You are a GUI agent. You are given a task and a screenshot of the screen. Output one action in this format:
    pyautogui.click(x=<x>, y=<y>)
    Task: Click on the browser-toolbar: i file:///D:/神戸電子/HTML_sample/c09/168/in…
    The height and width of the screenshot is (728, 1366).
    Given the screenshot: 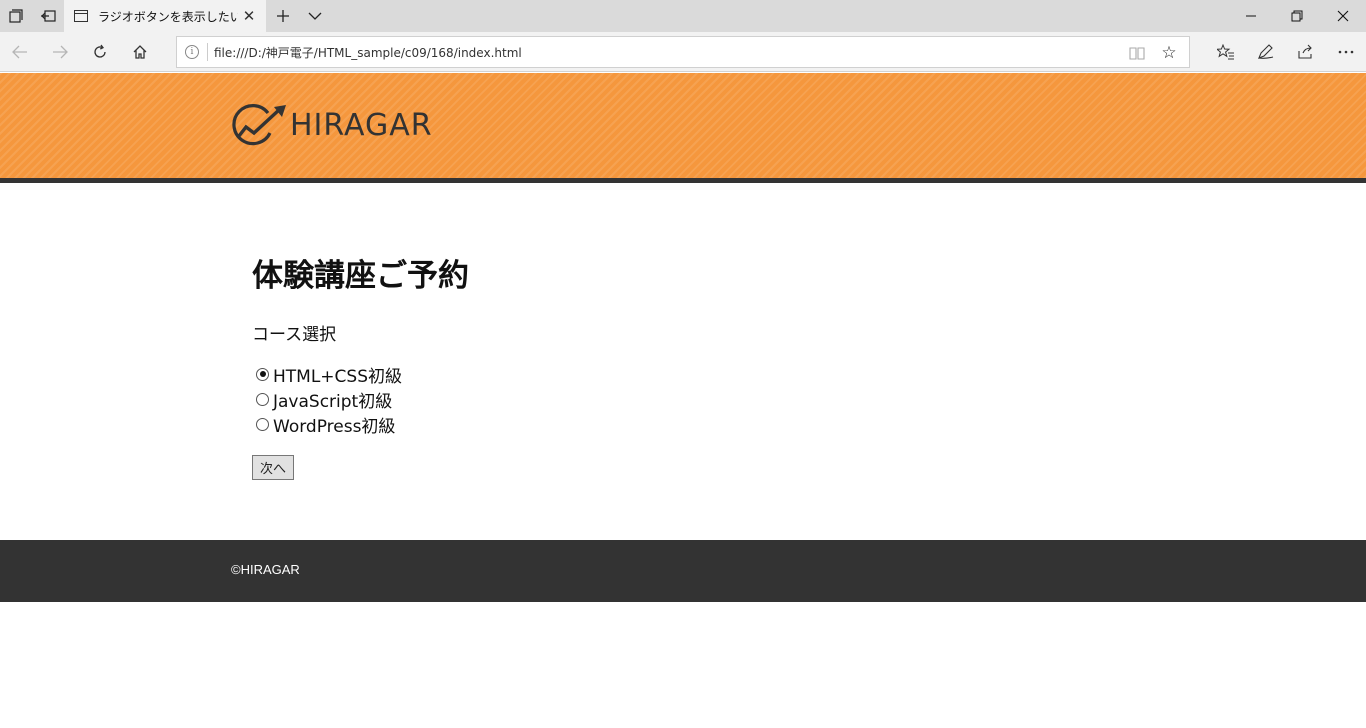 What is the action you would take?
    pyautogui.click(x=683, y=52)
    